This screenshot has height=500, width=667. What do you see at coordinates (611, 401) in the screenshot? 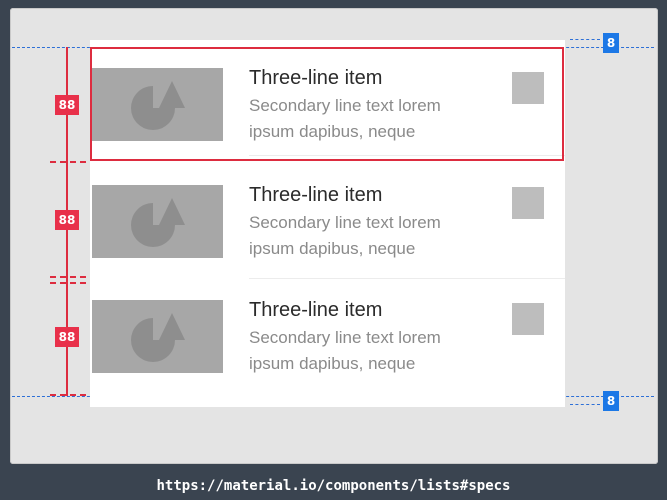
I see `bottom-padding-badge: 8` at bounding box center [611, 401].